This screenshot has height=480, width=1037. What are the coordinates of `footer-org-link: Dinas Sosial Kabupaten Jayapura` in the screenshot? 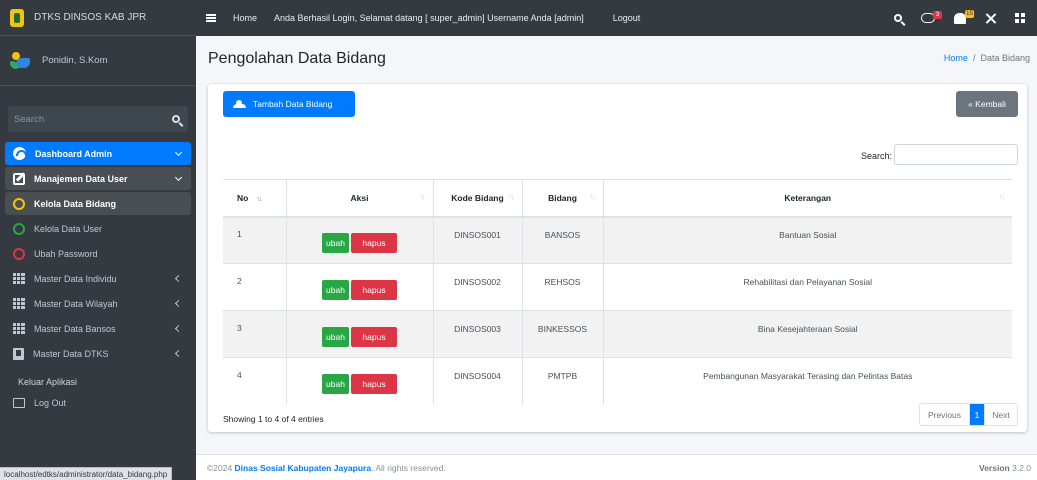 It's located at (303, 468).